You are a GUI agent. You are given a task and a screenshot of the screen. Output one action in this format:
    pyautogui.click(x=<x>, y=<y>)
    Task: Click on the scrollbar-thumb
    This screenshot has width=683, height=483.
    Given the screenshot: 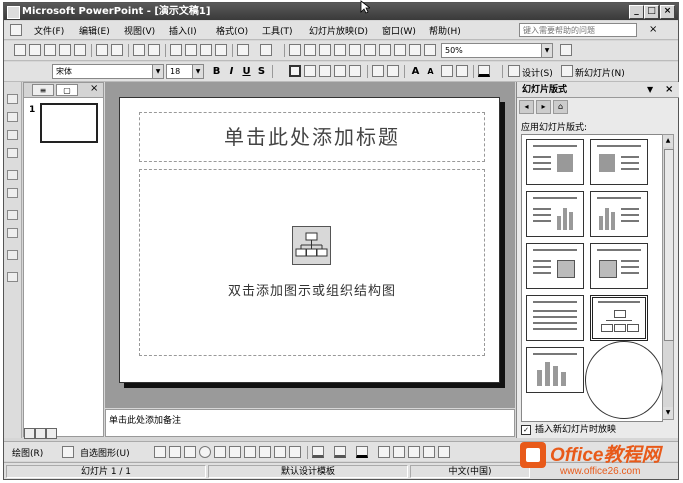 What is the action you would take?
    pyautogui.click(x=669, y=245)
    